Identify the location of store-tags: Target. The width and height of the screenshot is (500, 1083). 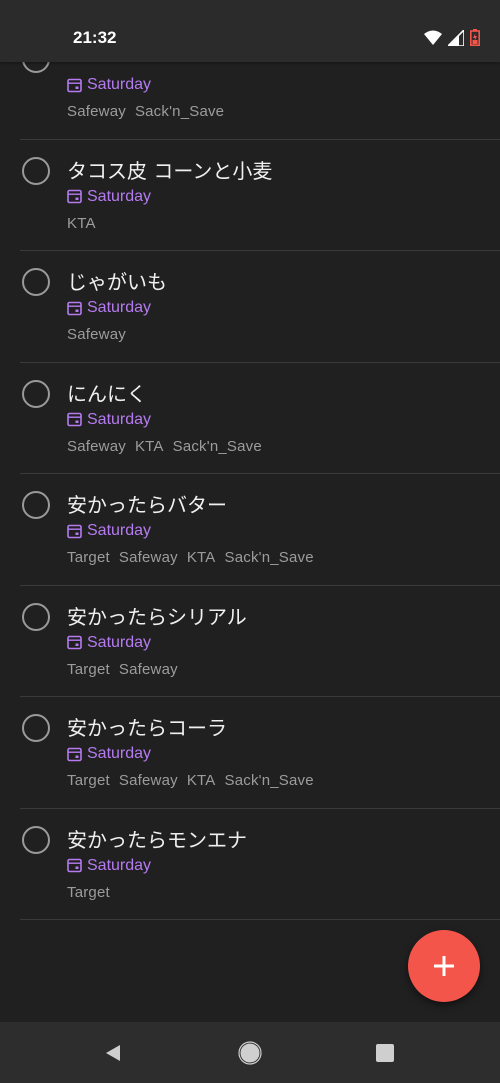
(93, 892).